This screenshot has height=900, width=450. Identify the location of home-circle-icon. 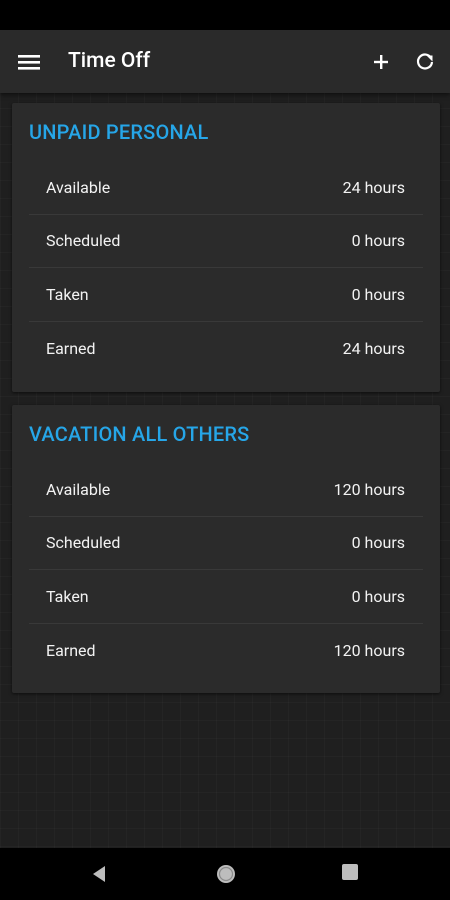
(226, 874).